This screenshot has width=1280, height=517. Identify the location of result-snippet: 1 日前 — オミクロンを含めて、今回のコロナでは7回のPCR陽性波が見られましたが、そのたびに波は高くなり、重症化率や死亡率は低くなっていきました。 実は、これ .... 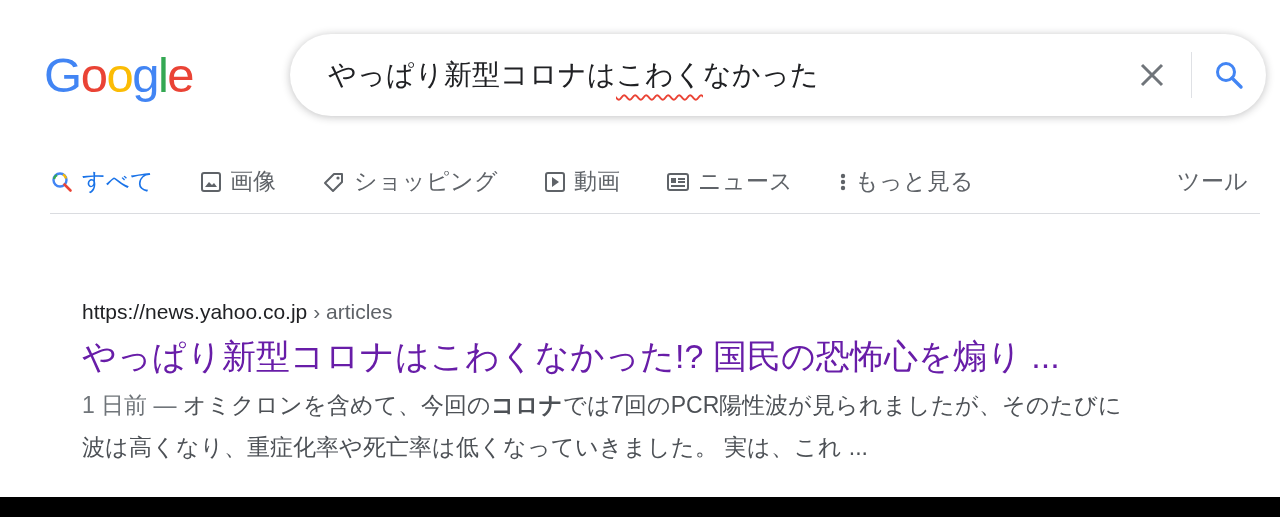
(603, 426).